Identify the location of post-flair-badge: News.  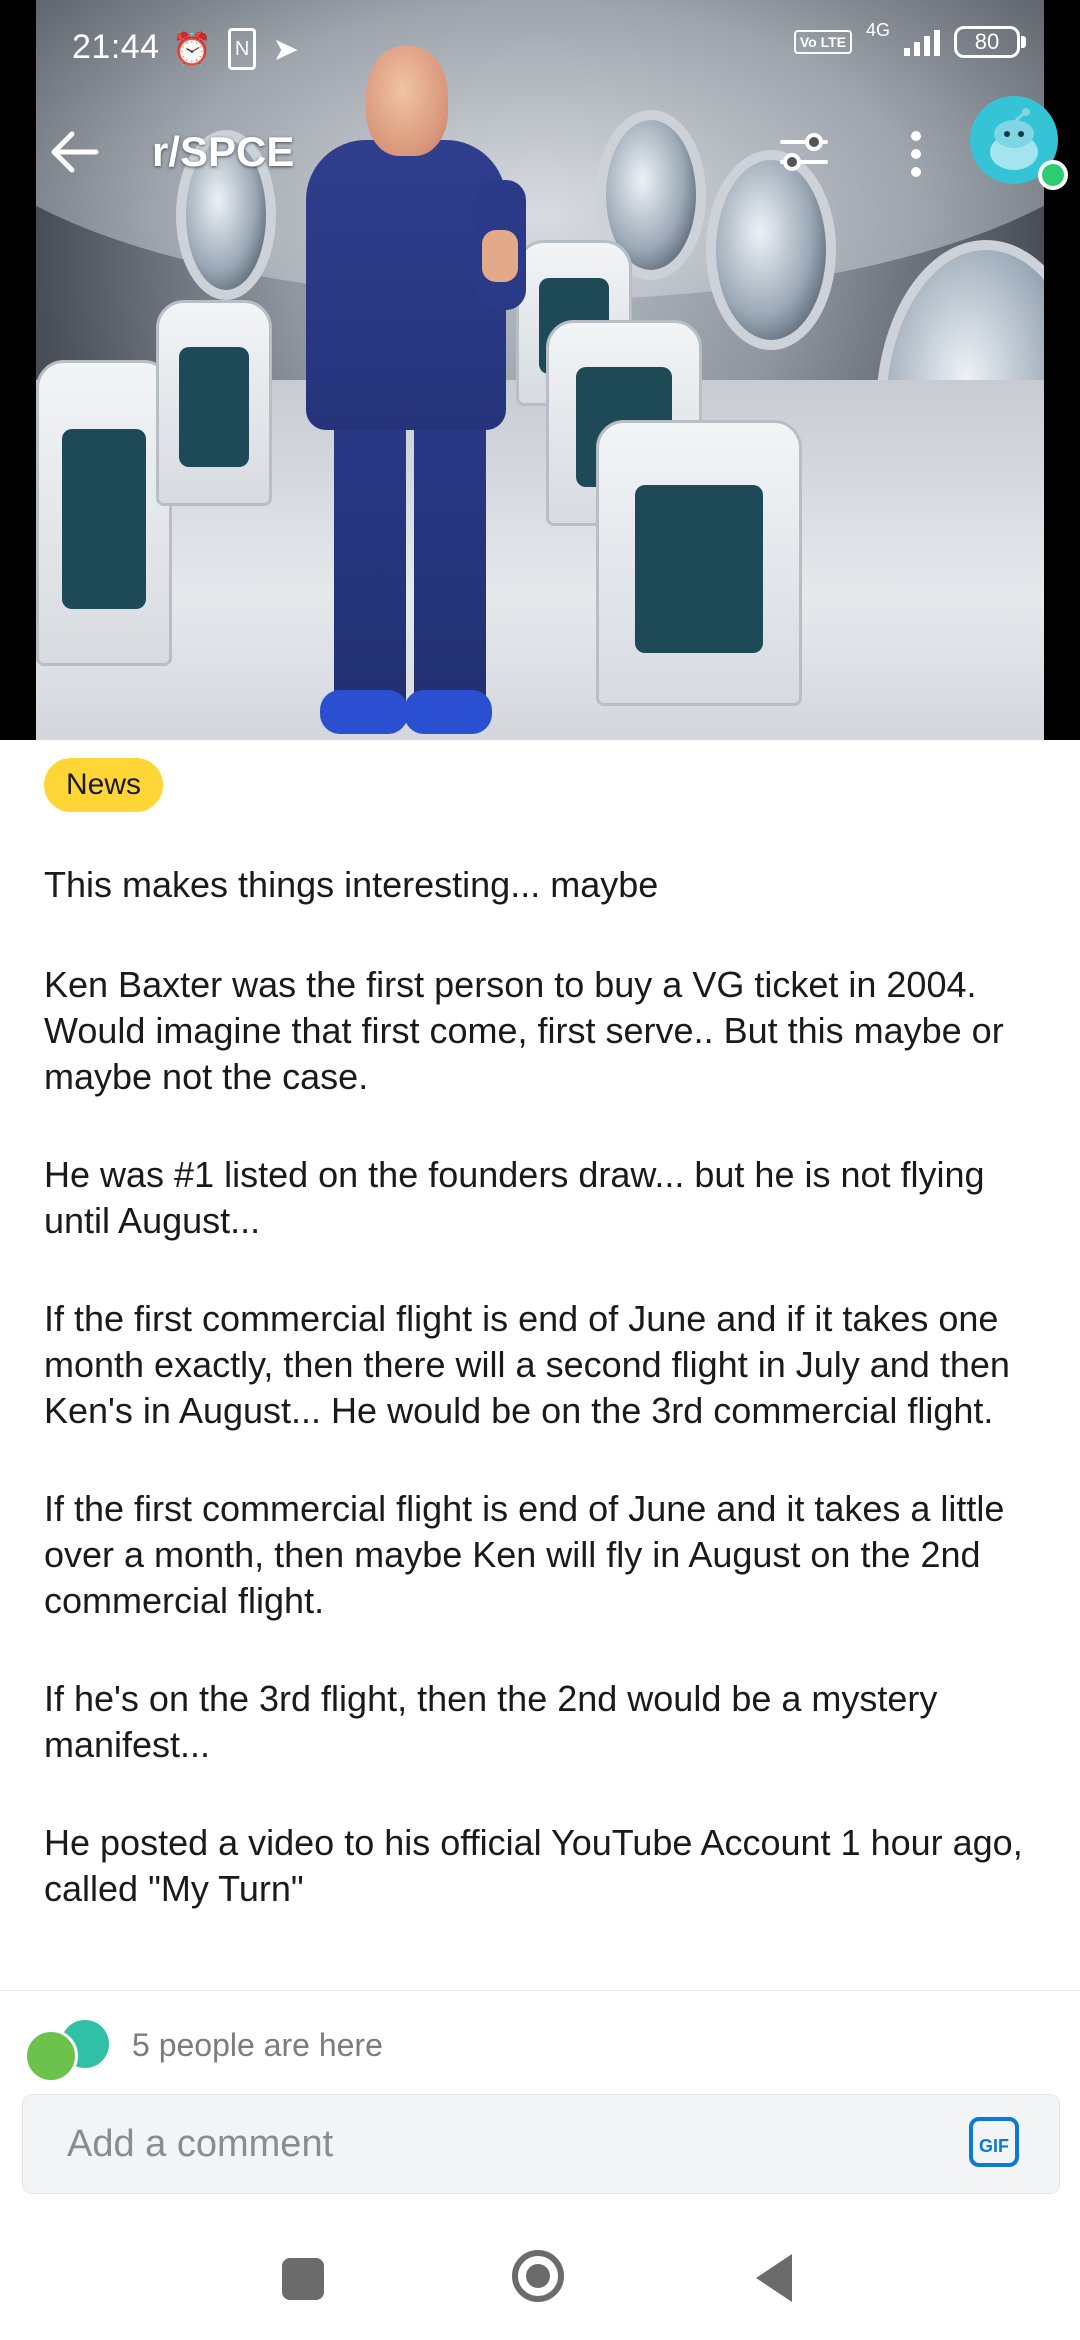
(104, 785).